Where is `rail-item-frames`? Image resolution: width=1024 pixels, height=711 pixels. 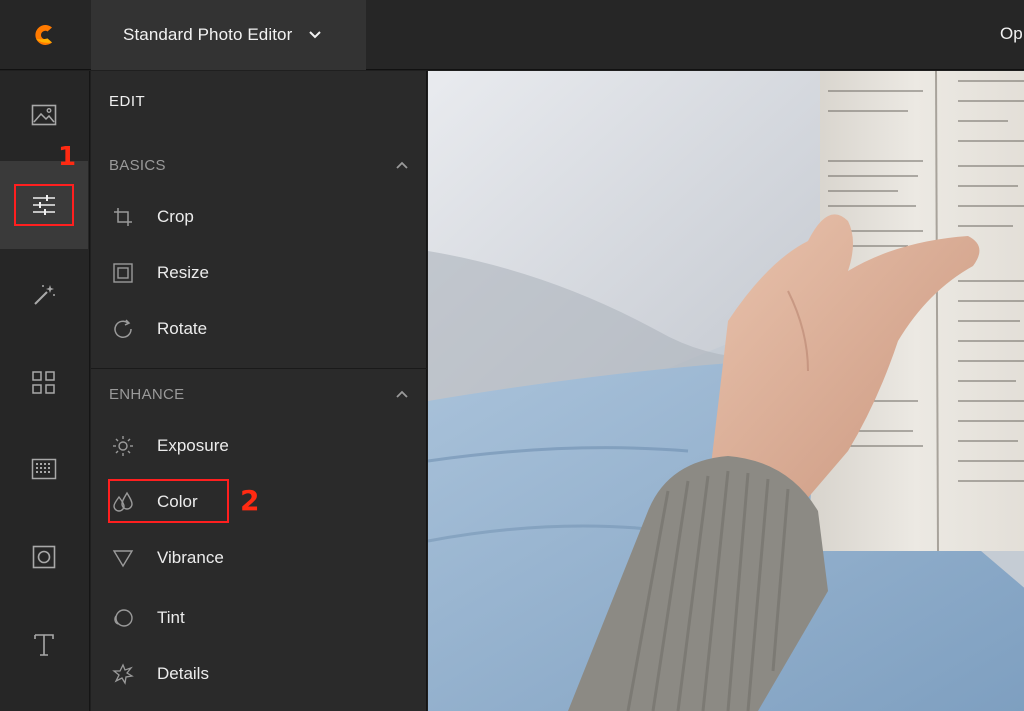
rail-item-frames is located at coordinates (44, 557).